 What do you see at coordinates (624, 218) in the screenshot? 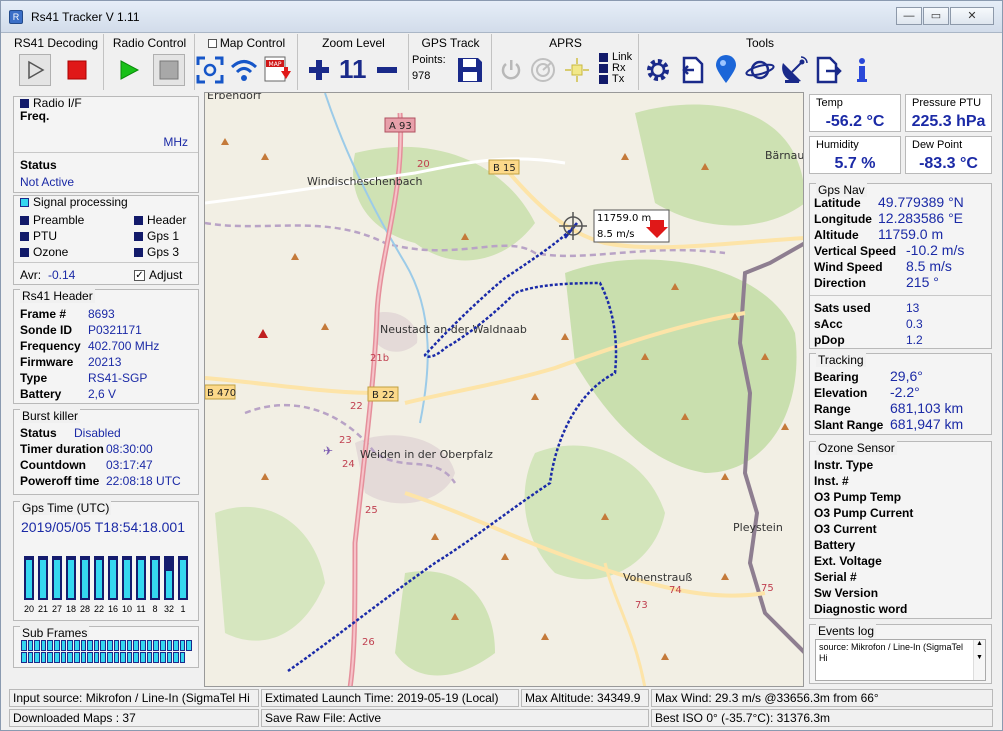
I see `balloon-altitude: 11759.0 m` at bounding box center [624, 218].